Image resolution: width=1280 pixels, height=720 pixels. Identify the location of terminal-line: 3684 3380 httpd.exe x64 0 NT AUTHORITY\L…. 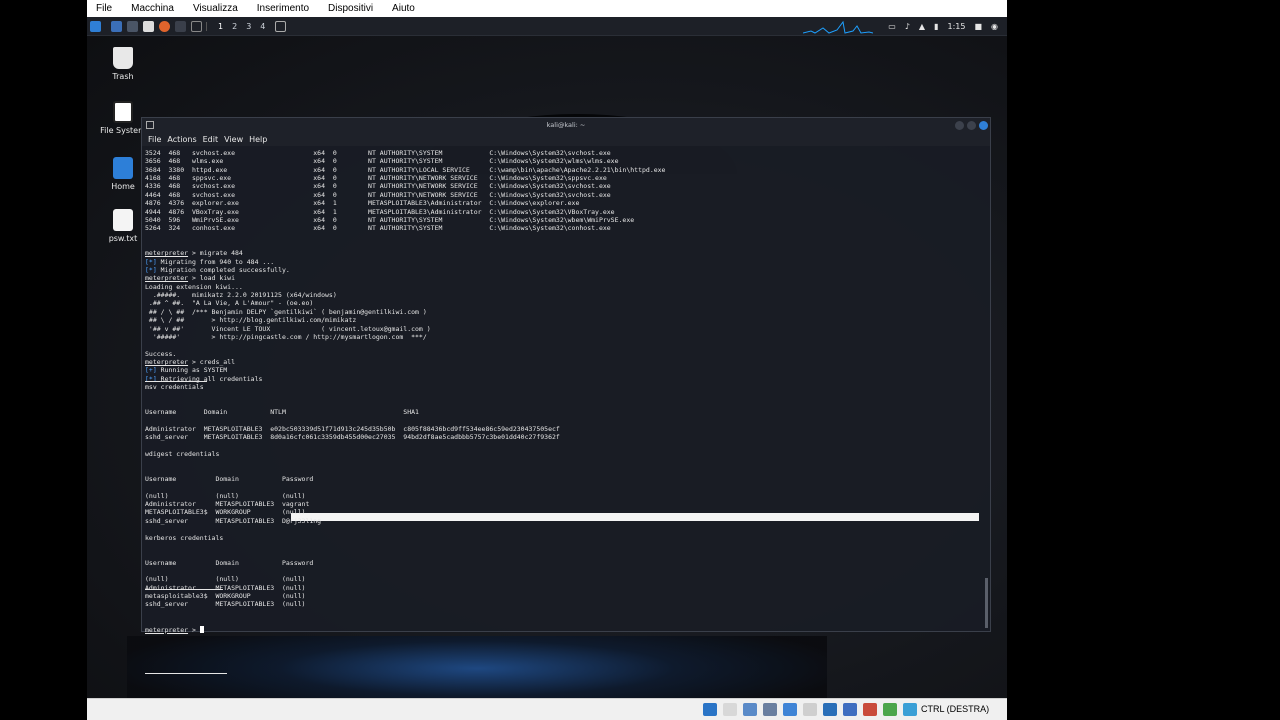
(405, 170).